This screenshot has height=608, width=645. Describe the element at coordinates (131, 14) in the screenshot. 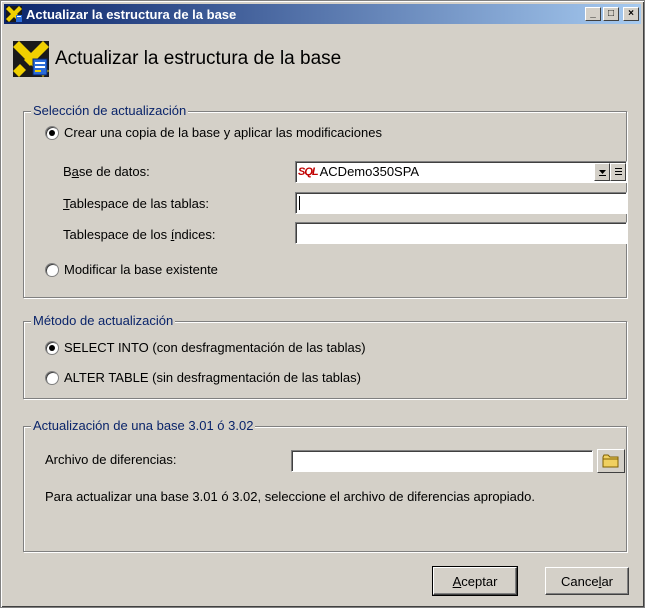

I see `window-title: Actualizar la estructura de la base` at that location.